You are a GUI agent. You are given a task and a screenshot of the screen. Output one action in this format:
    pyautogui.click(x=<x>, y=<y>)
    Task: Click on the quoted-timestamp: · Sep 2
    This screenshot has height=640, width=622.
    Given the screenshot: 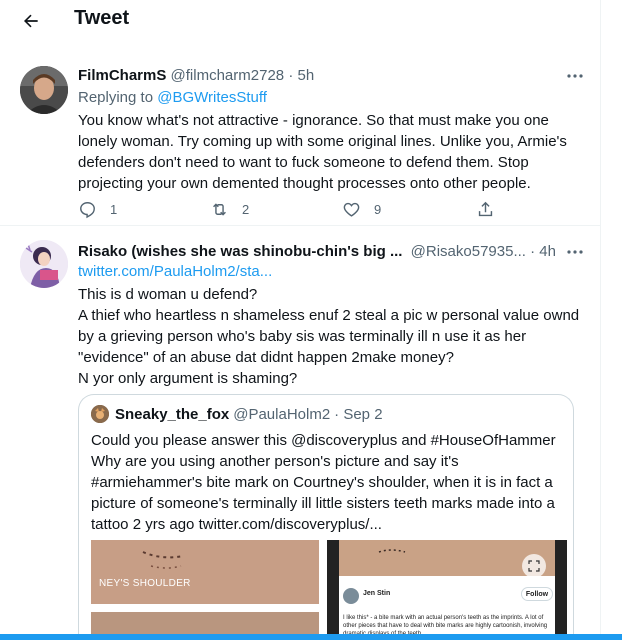 What is the action you would take?
    pyautogui.click(x=358, y=414)
    